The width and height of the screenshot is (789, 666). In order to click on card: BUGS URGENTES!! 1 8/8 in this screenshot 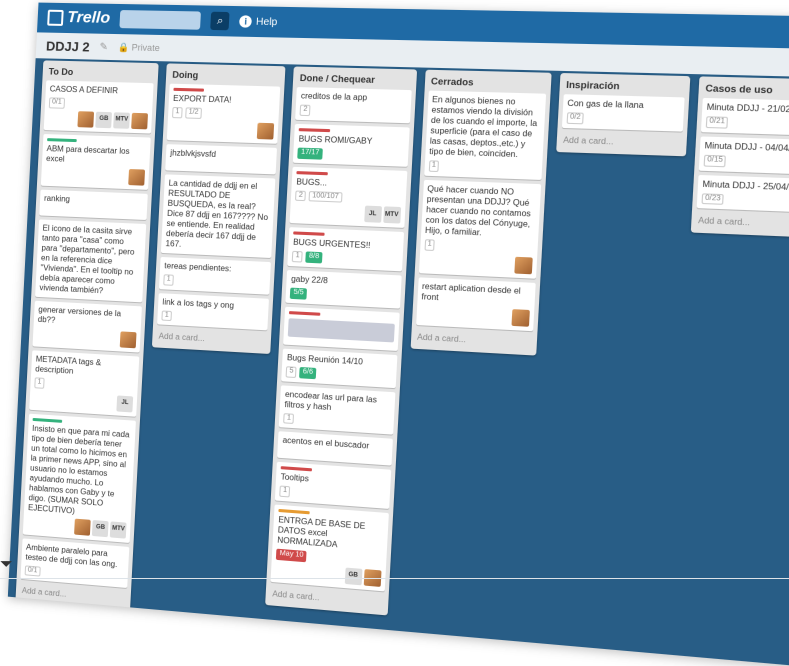, I will do `click(345, 249)`.